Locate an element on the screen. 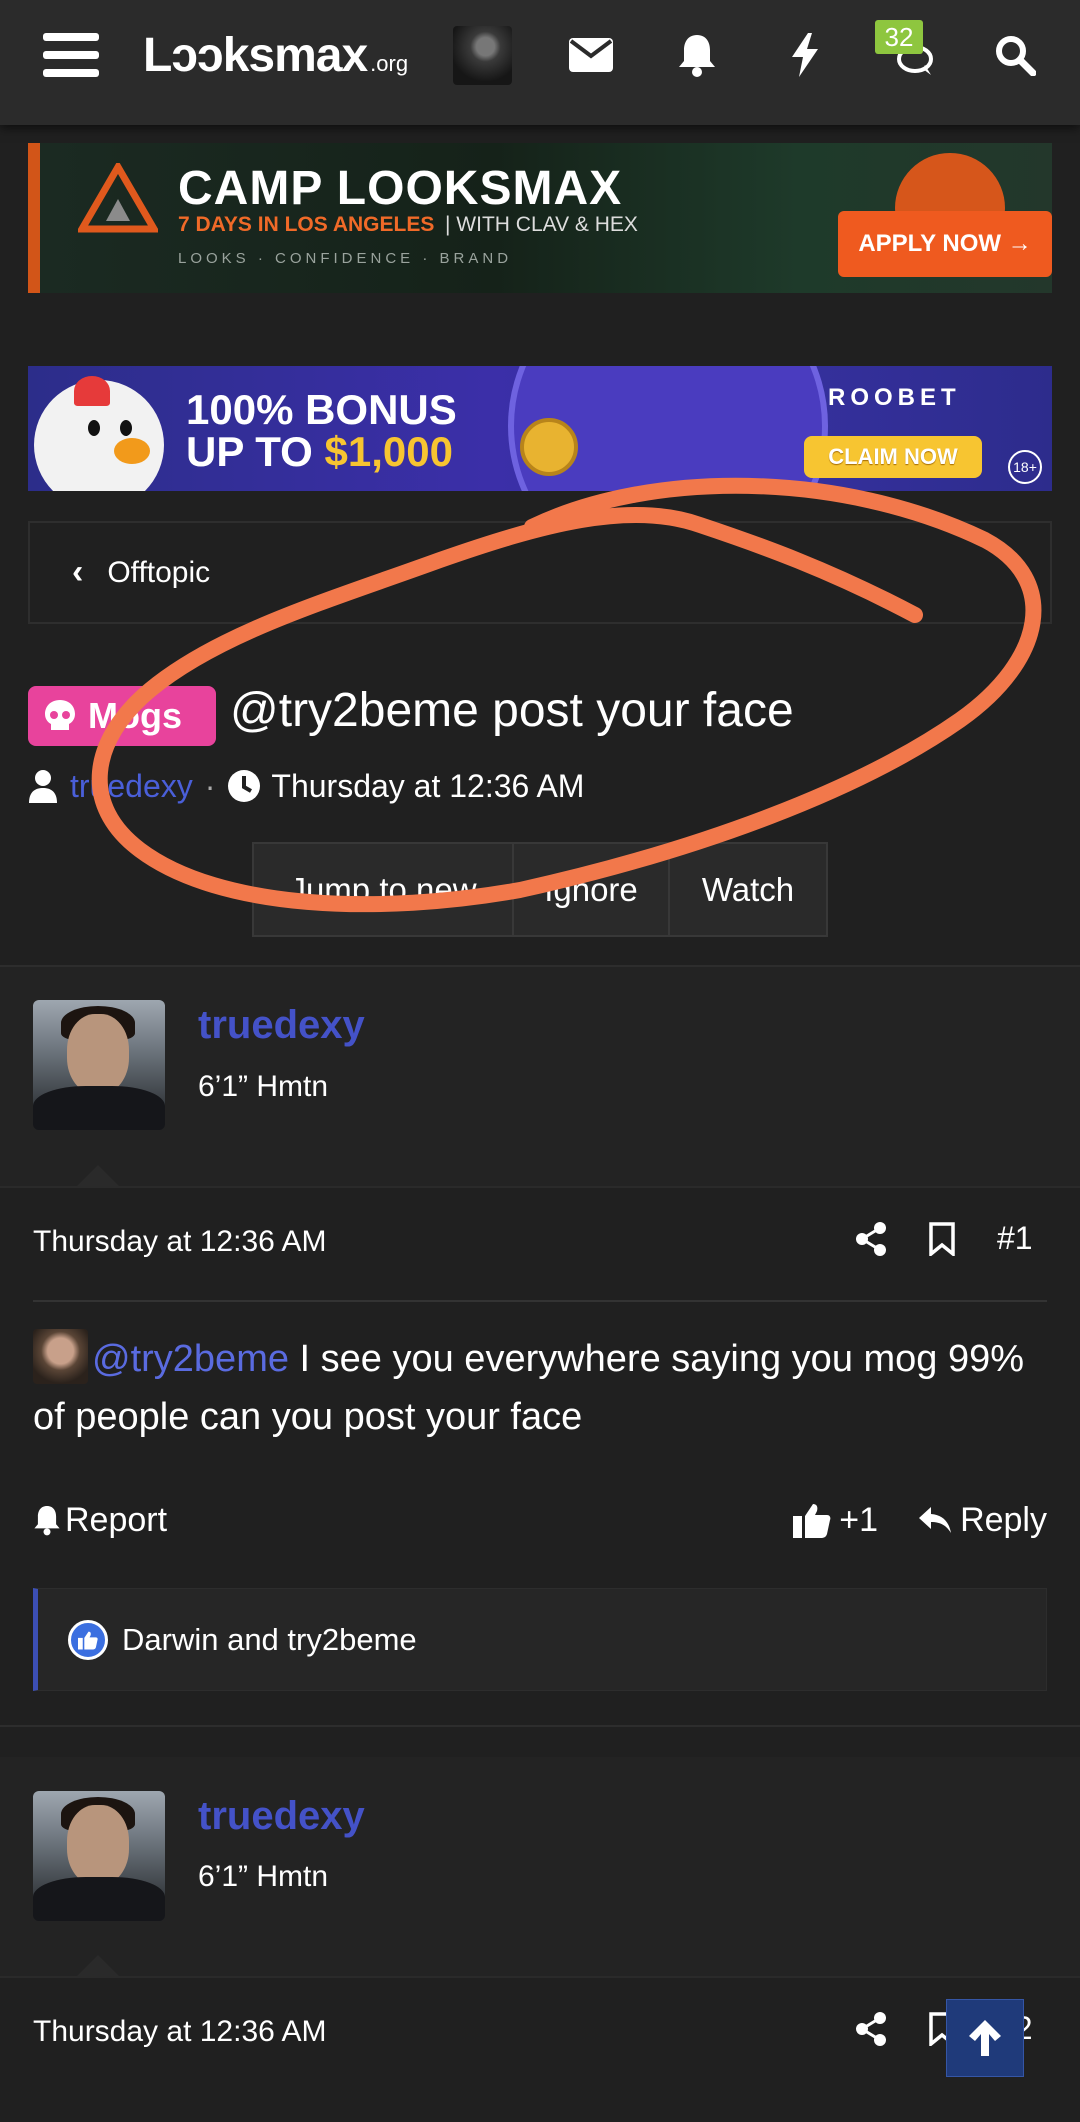 The image size is (1080, 2122). thread-author-link: truedexy is located at coordinates (131, 786).